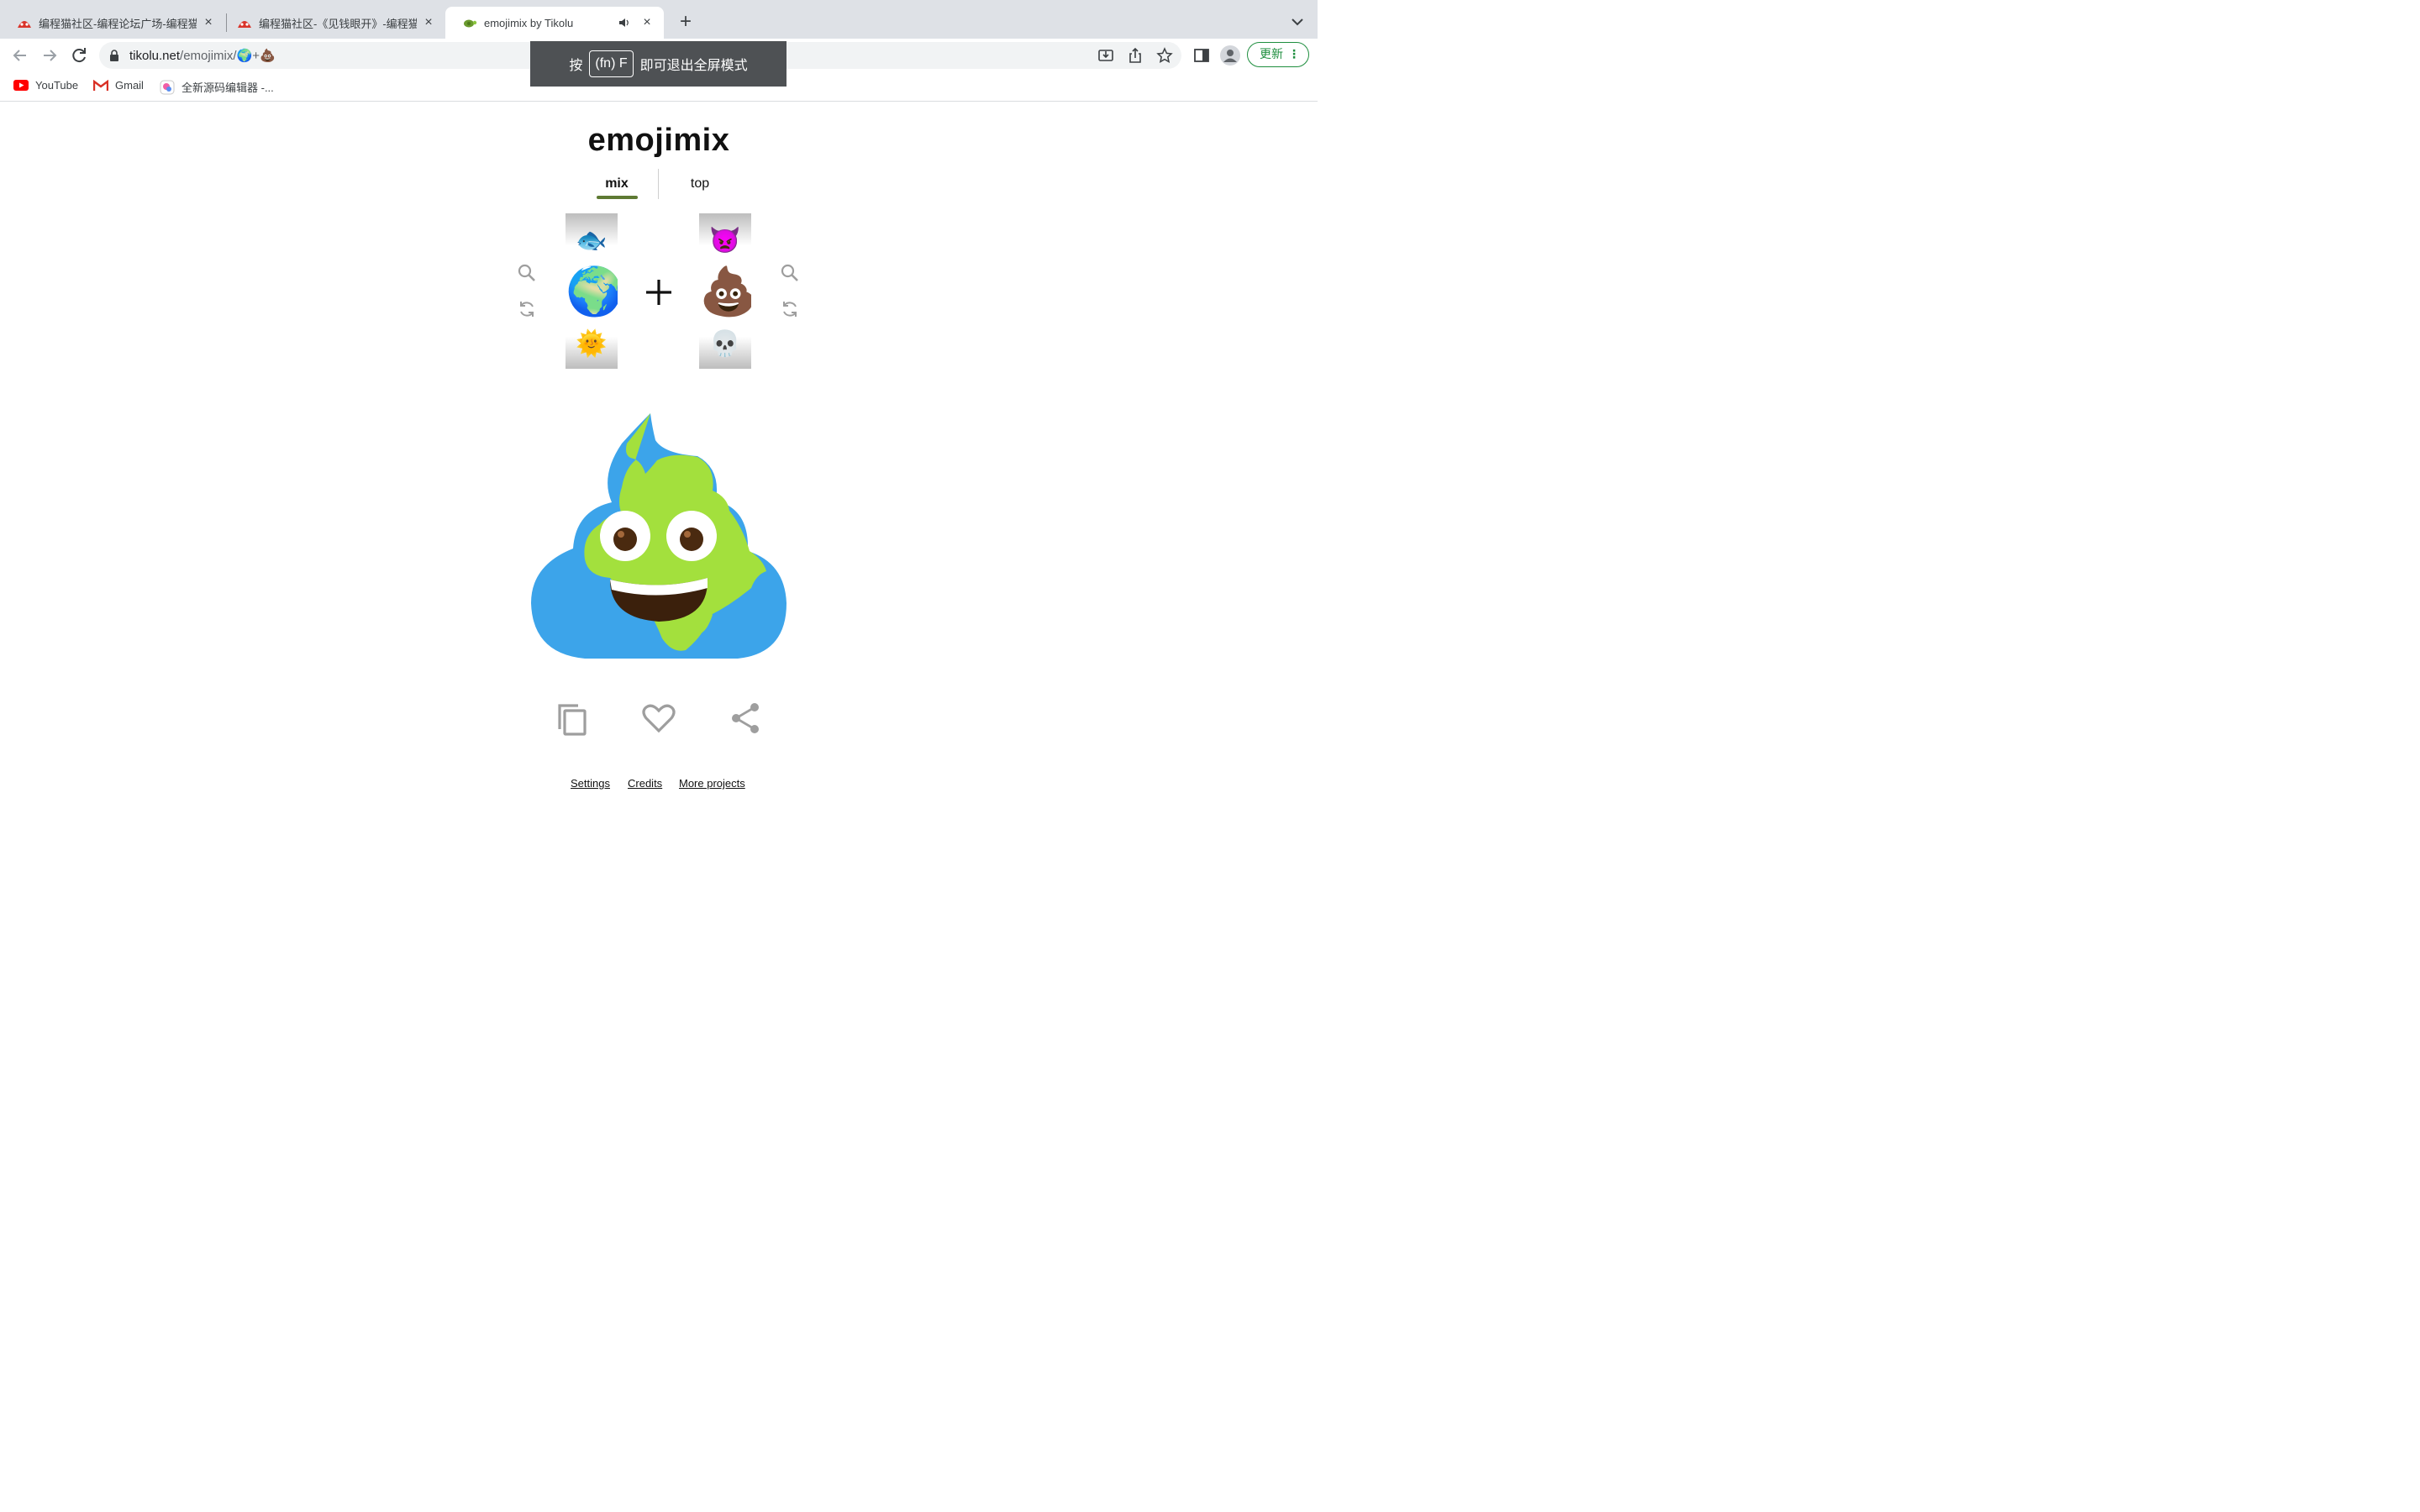 The image size is (2420, 1512). What do you see at coordinates (470, 23) in the screenshot?
I see `turtle-icon` at bounding box center [470, 23].